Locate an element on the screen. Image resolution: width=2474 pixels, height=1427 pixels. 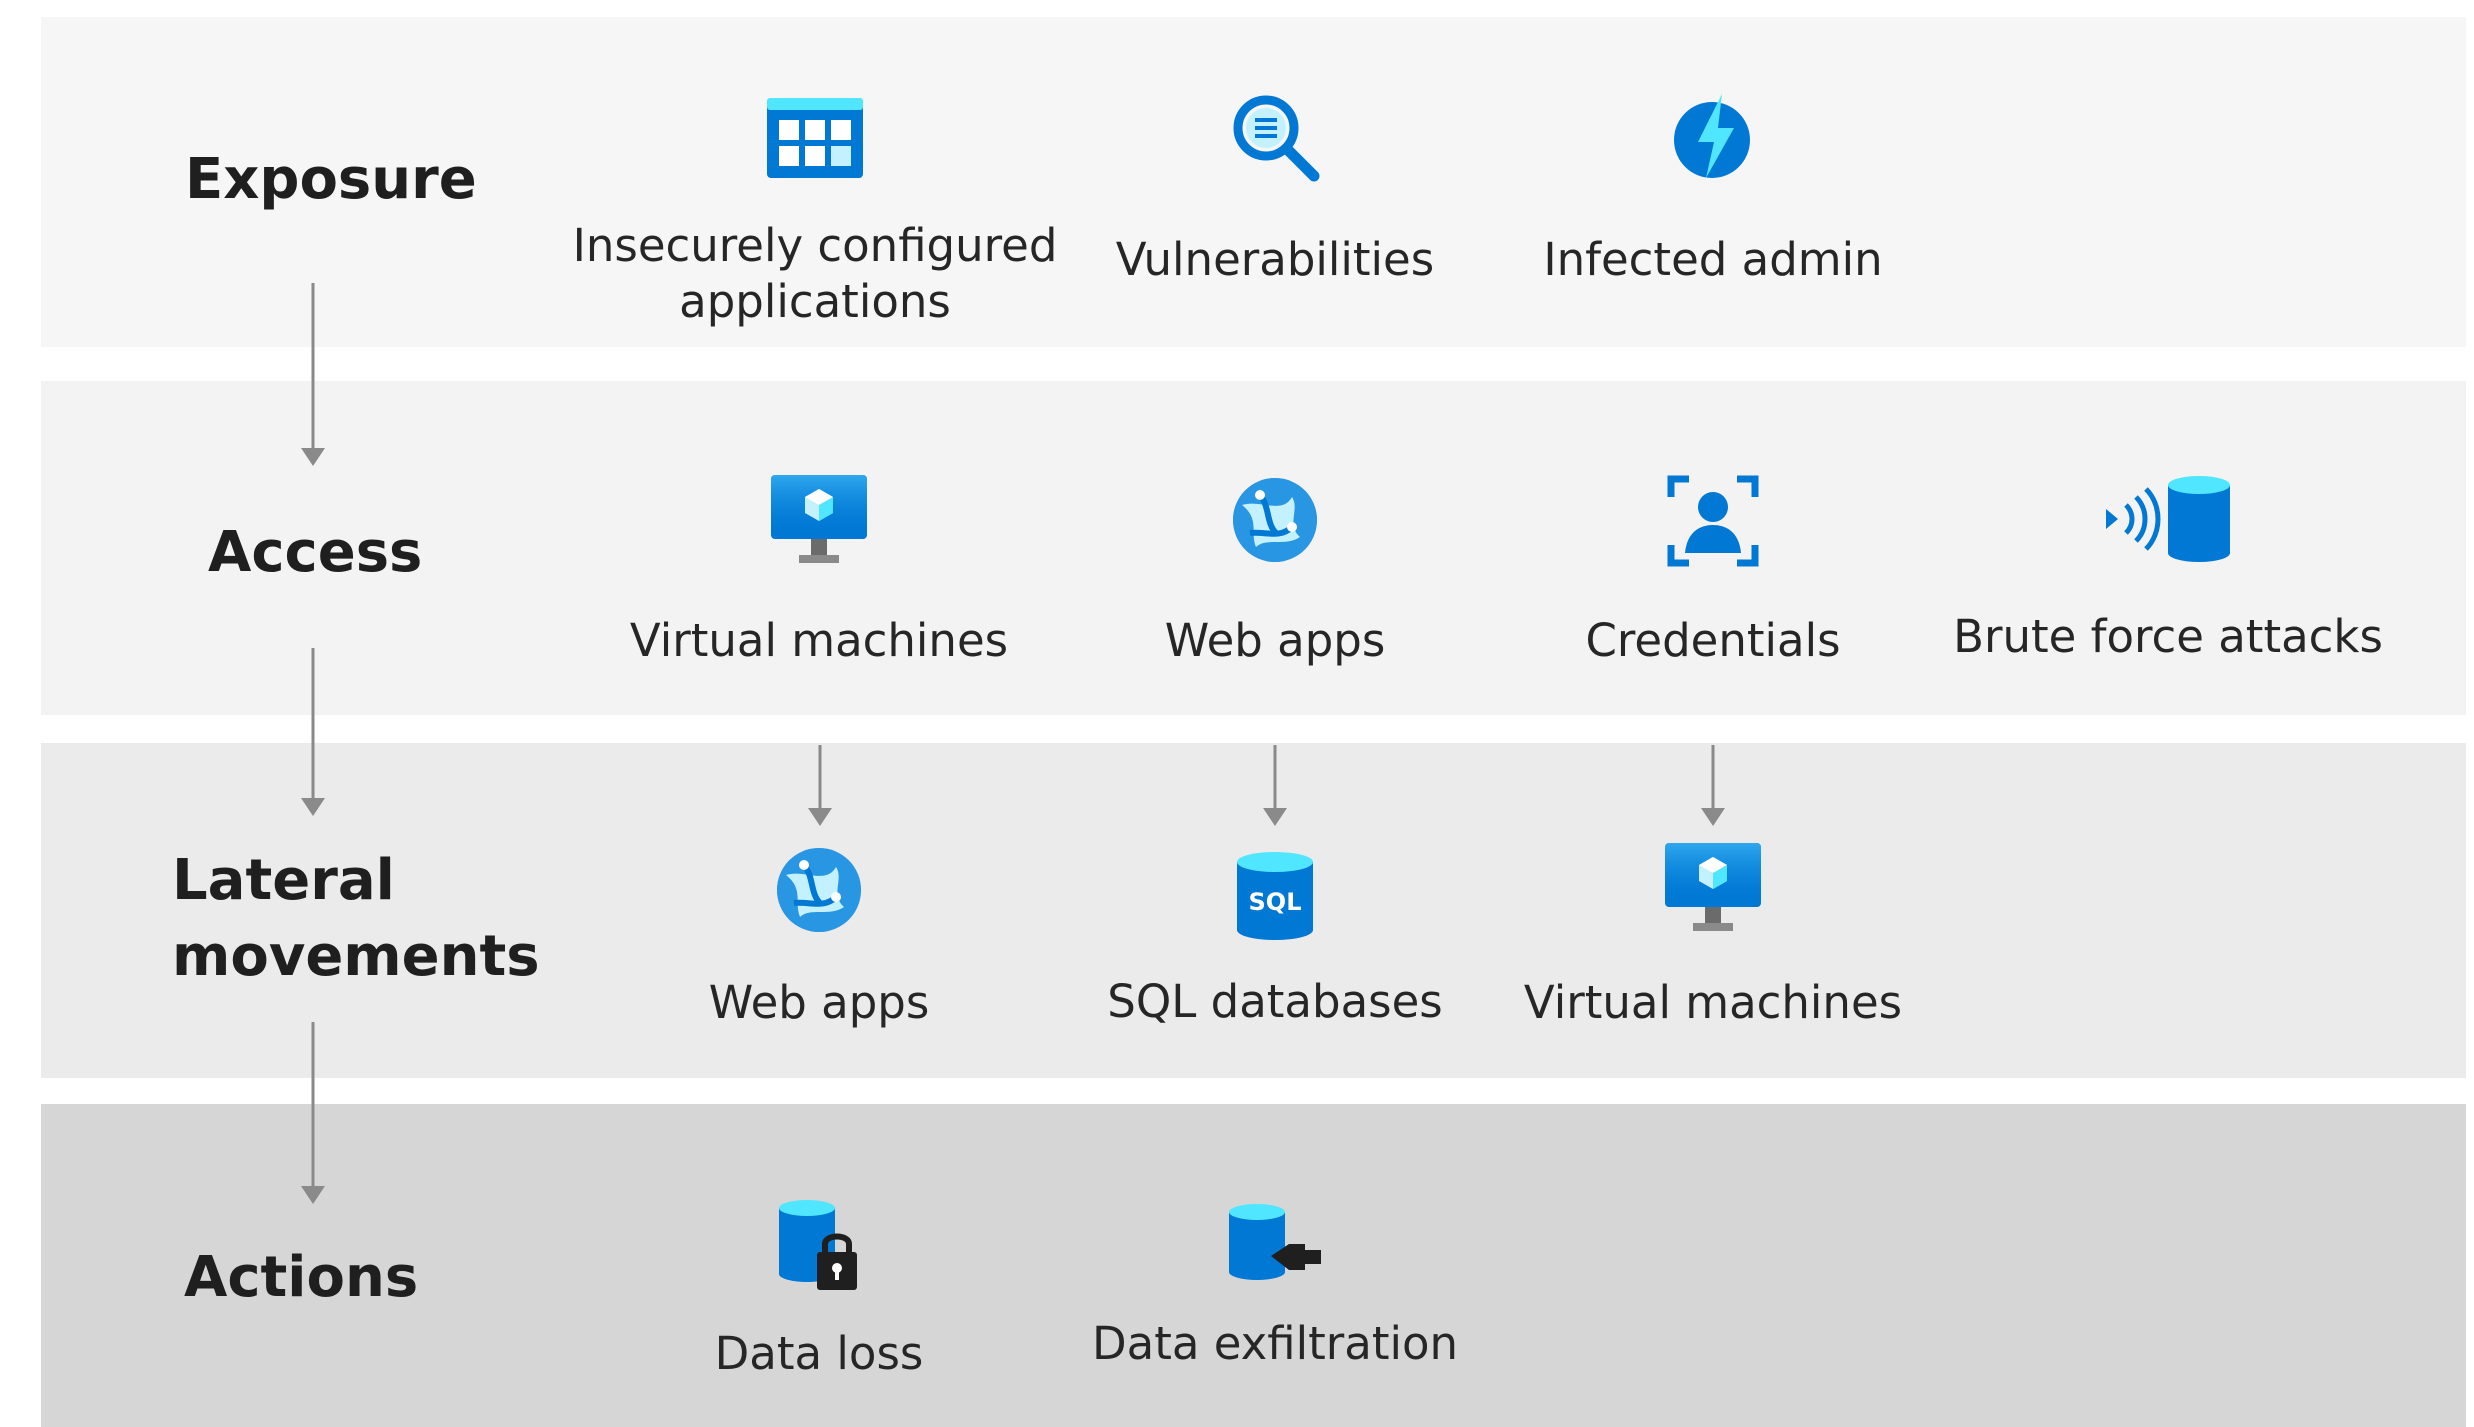
caption-credentials: Credentials is located at coordinates (1713, 640).